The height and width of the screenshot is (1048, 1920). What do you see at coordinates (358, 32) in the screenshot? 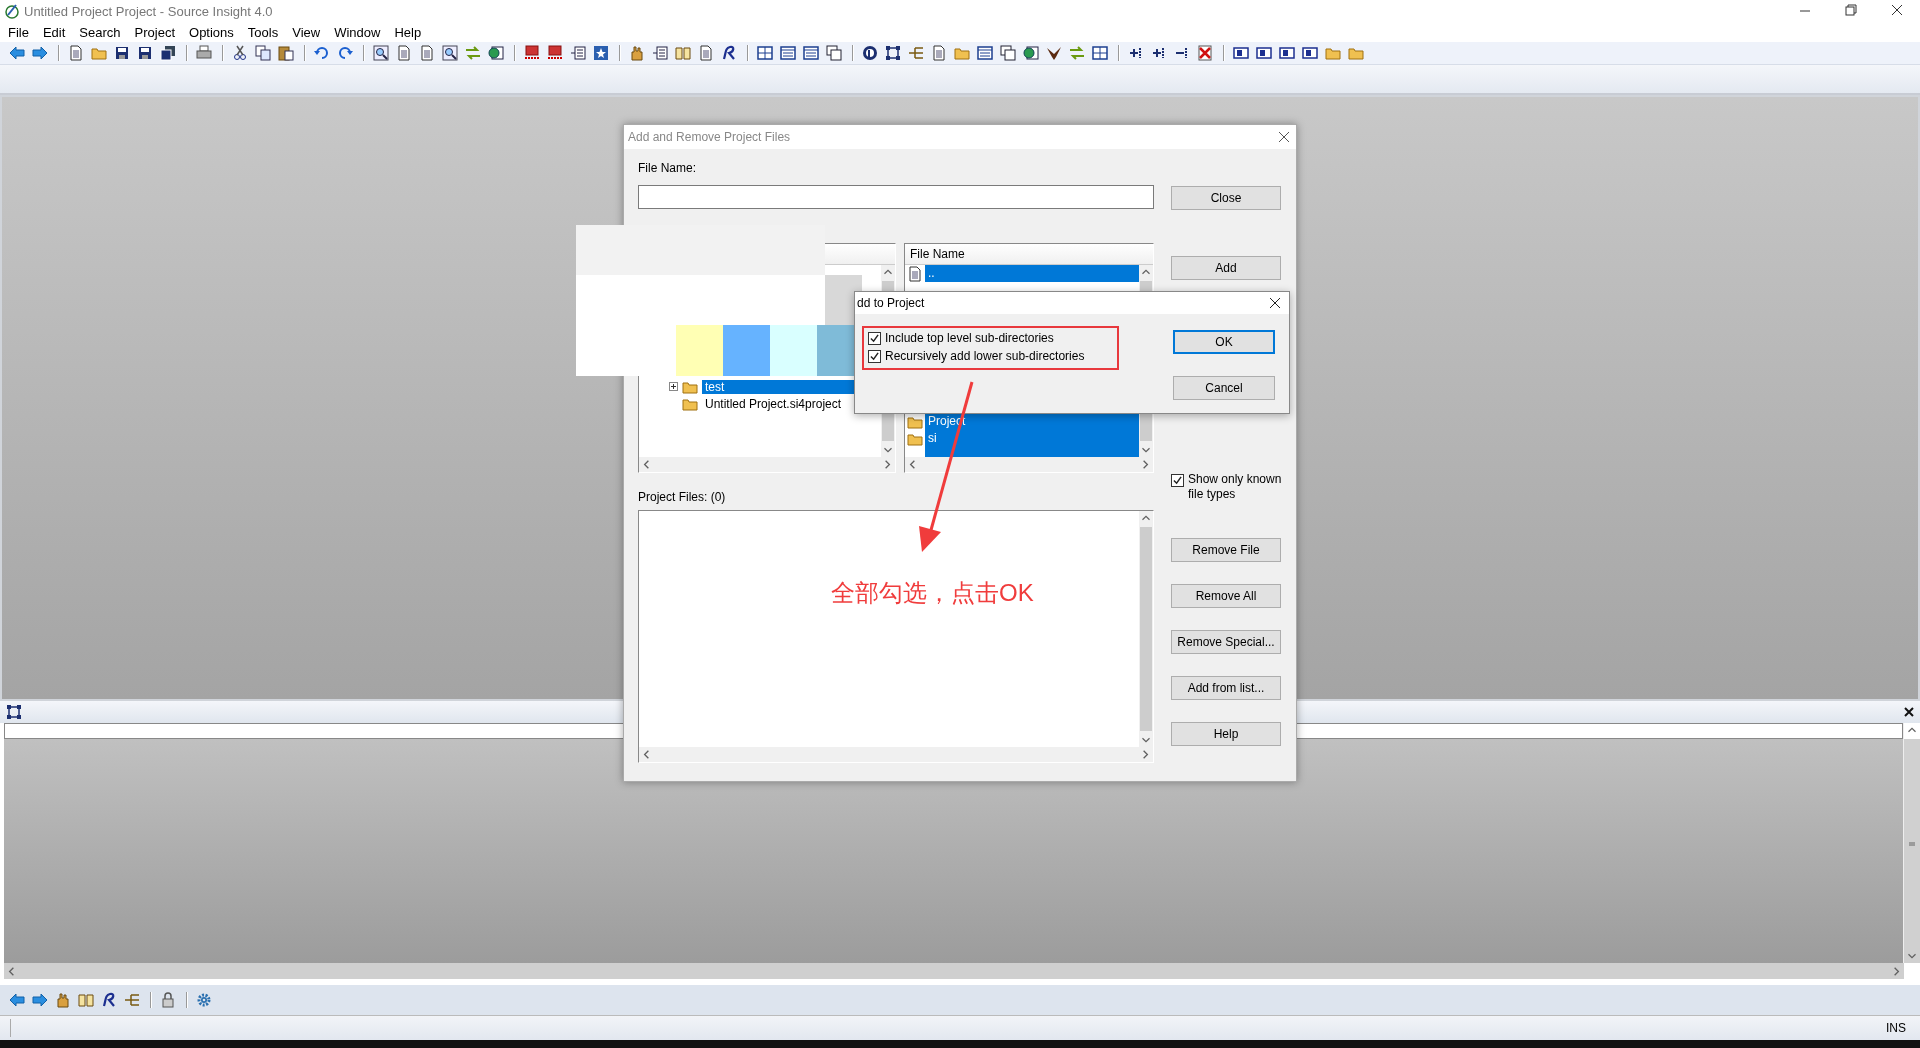
I see `menu-item: Window` at bounding box center [358, 32].